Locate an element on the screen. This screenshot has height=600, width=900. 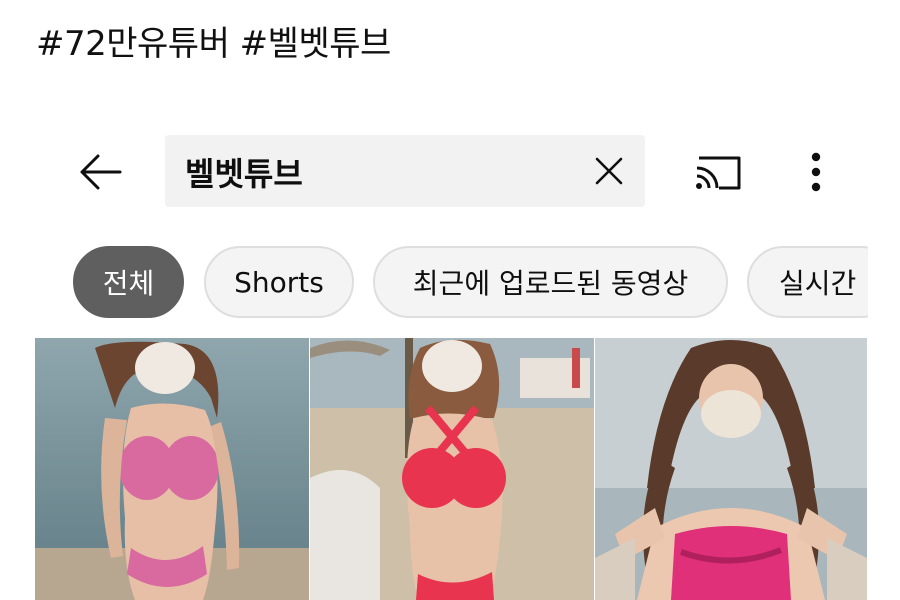
close-icon is located at coordinates (609, 171).